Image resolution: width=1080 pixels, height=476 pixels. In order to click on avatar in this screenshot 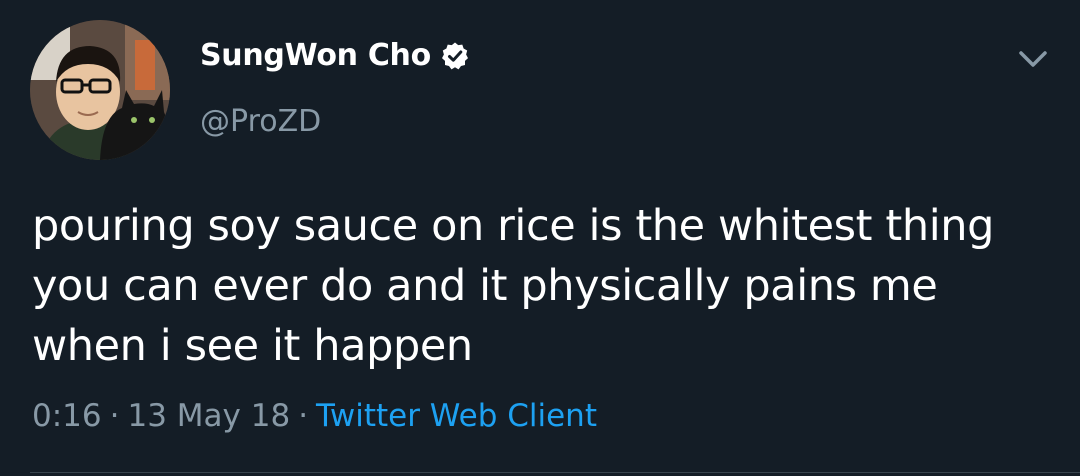, I will do `click(100, 90)`.